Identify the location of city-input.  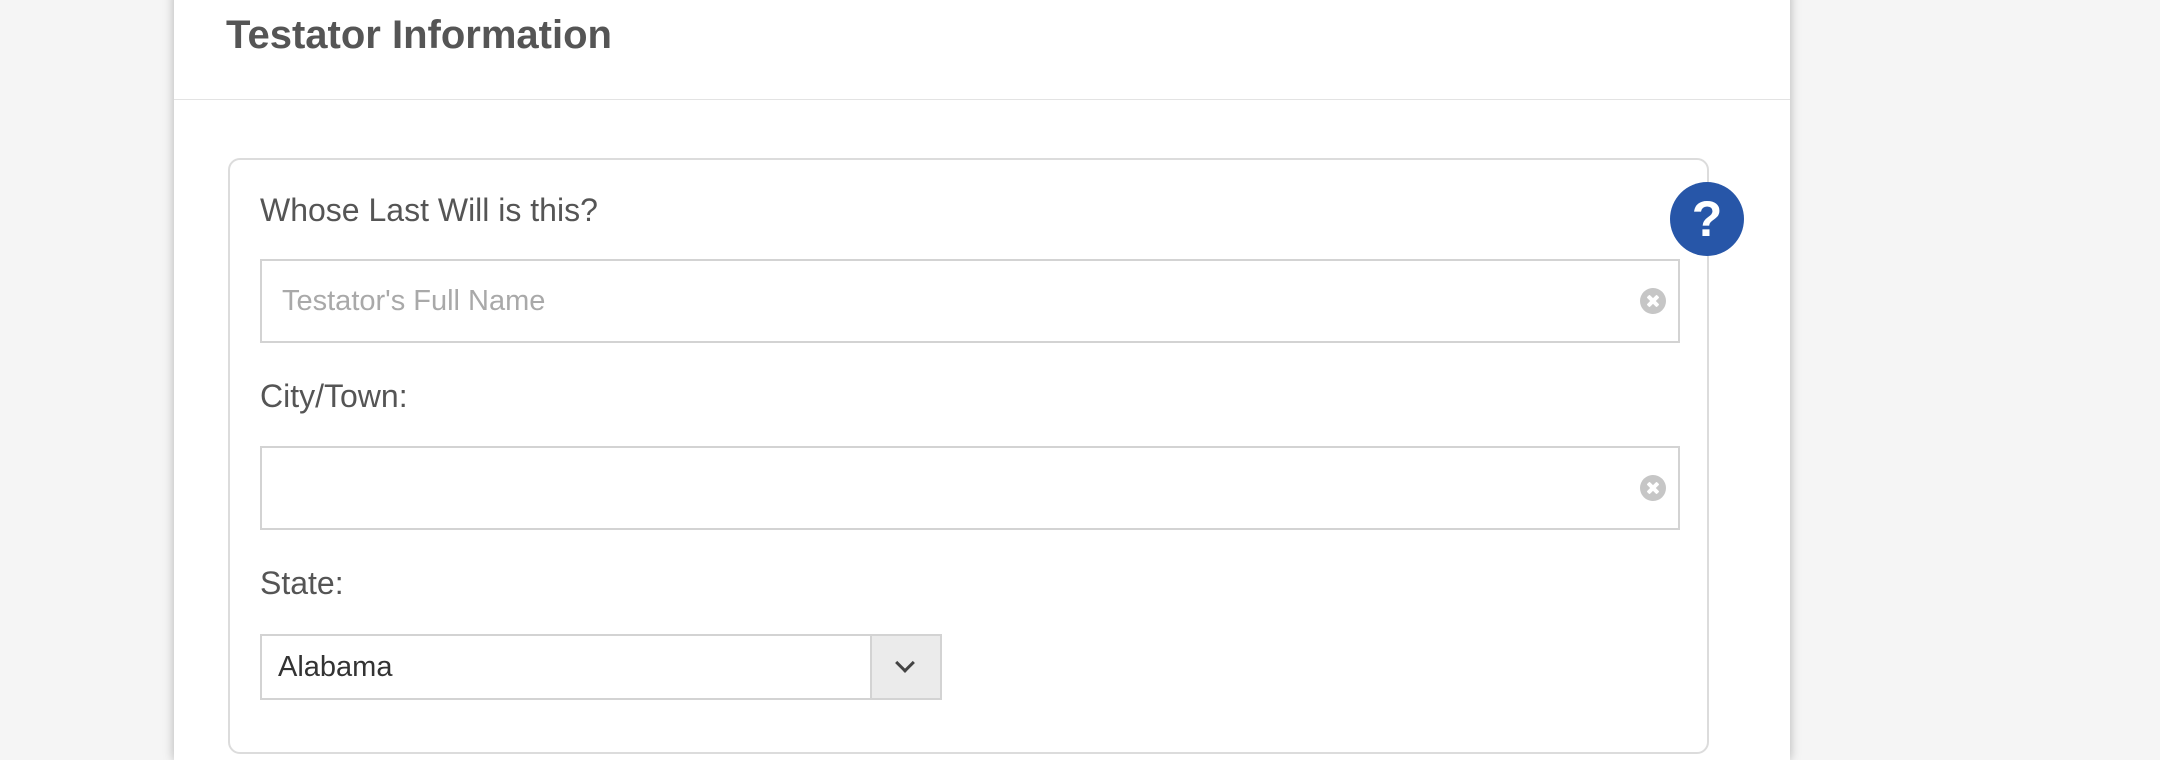
(970, 488).